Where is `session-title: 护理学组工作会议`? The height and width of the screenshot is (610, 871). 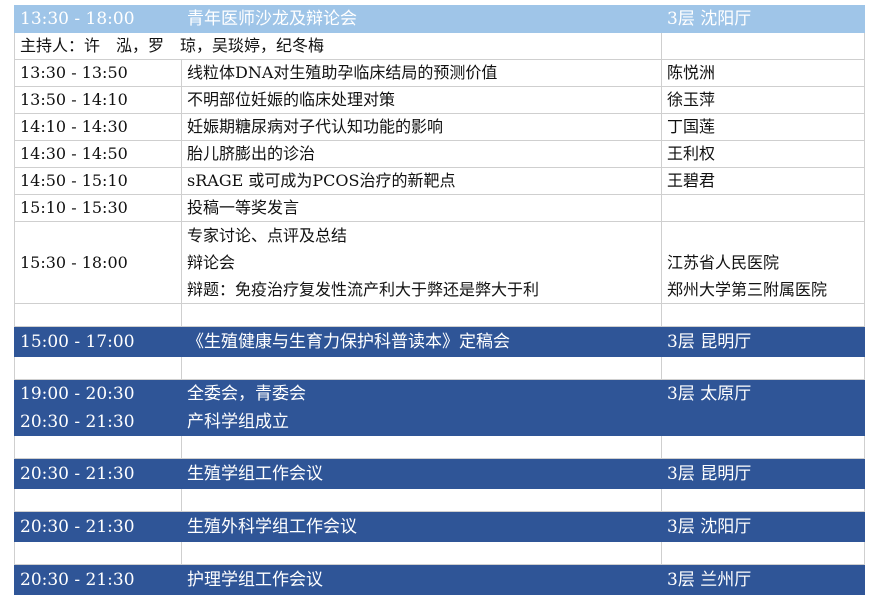 session-title: 护理学组工作会议 is located at coordinates (421, 579).